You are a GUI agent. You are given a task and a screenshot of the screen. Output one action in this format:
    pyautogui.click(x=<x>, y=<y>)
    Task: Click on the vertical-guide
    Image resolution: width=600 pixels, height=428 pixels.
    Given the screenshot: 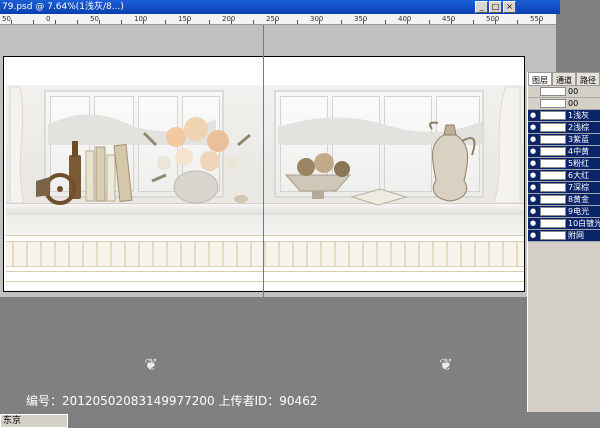 What is the action you would take?
    pyautogui.click(x=263, y=175)
    